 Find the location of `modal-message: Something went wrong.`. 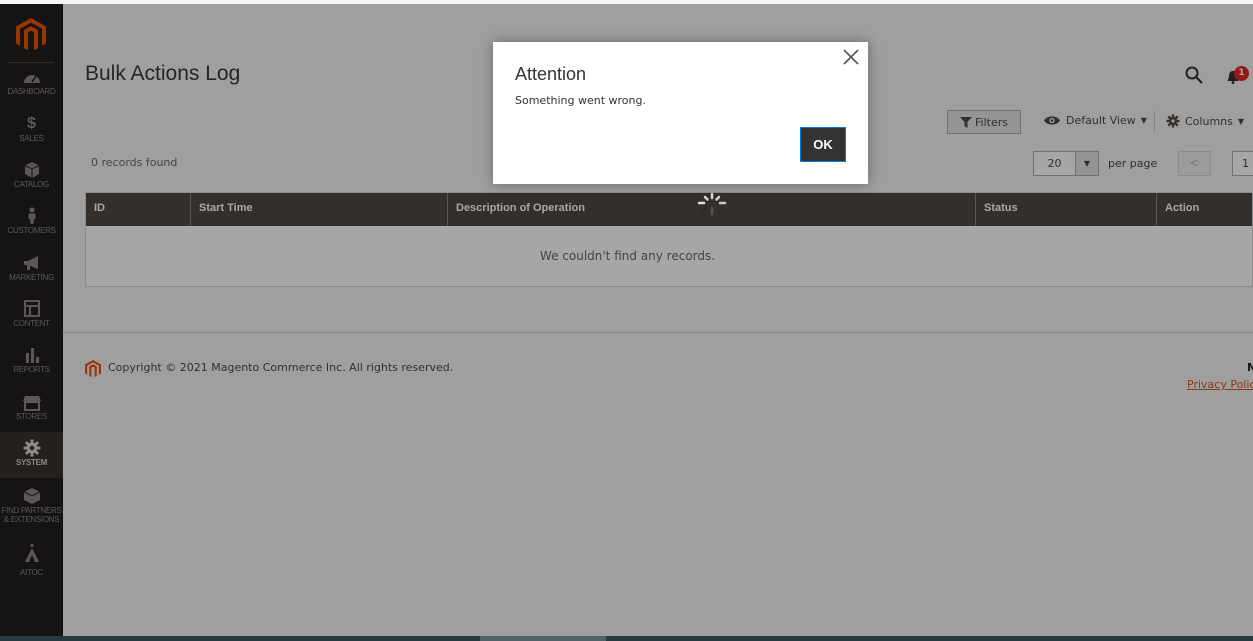

modal-message: Something went wrong. is located at coordinates (580, 100).